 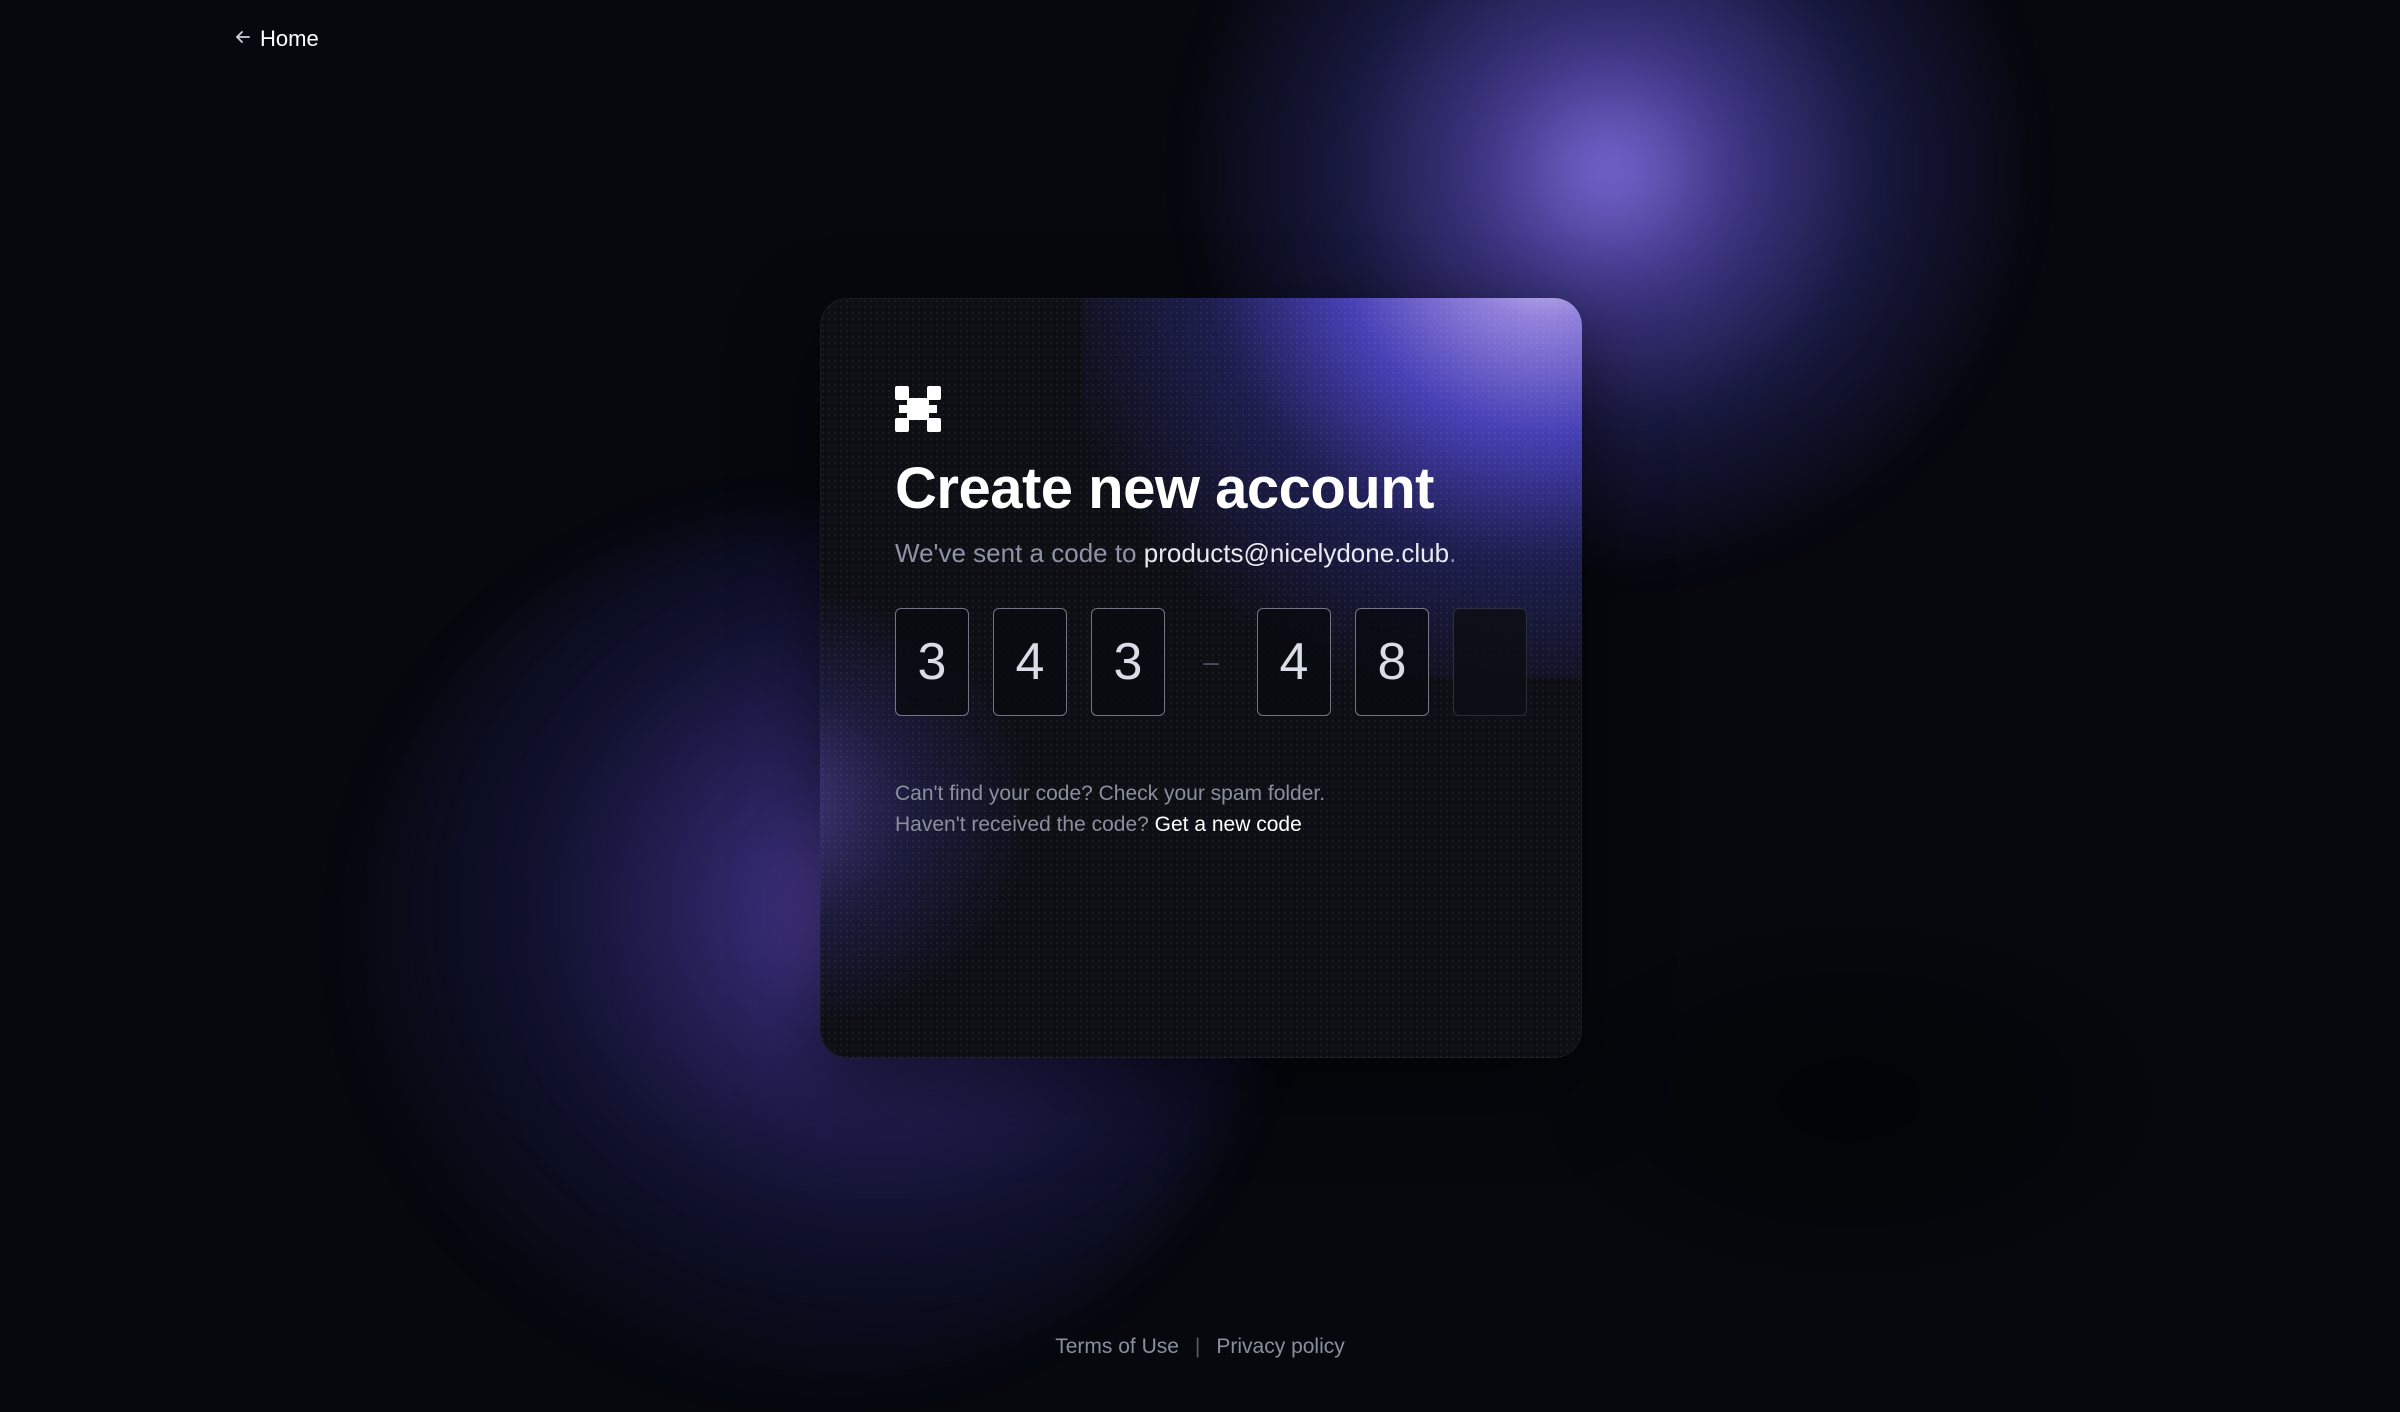 I want to click on brand-logo-icon, so click(x=1208, y=409).